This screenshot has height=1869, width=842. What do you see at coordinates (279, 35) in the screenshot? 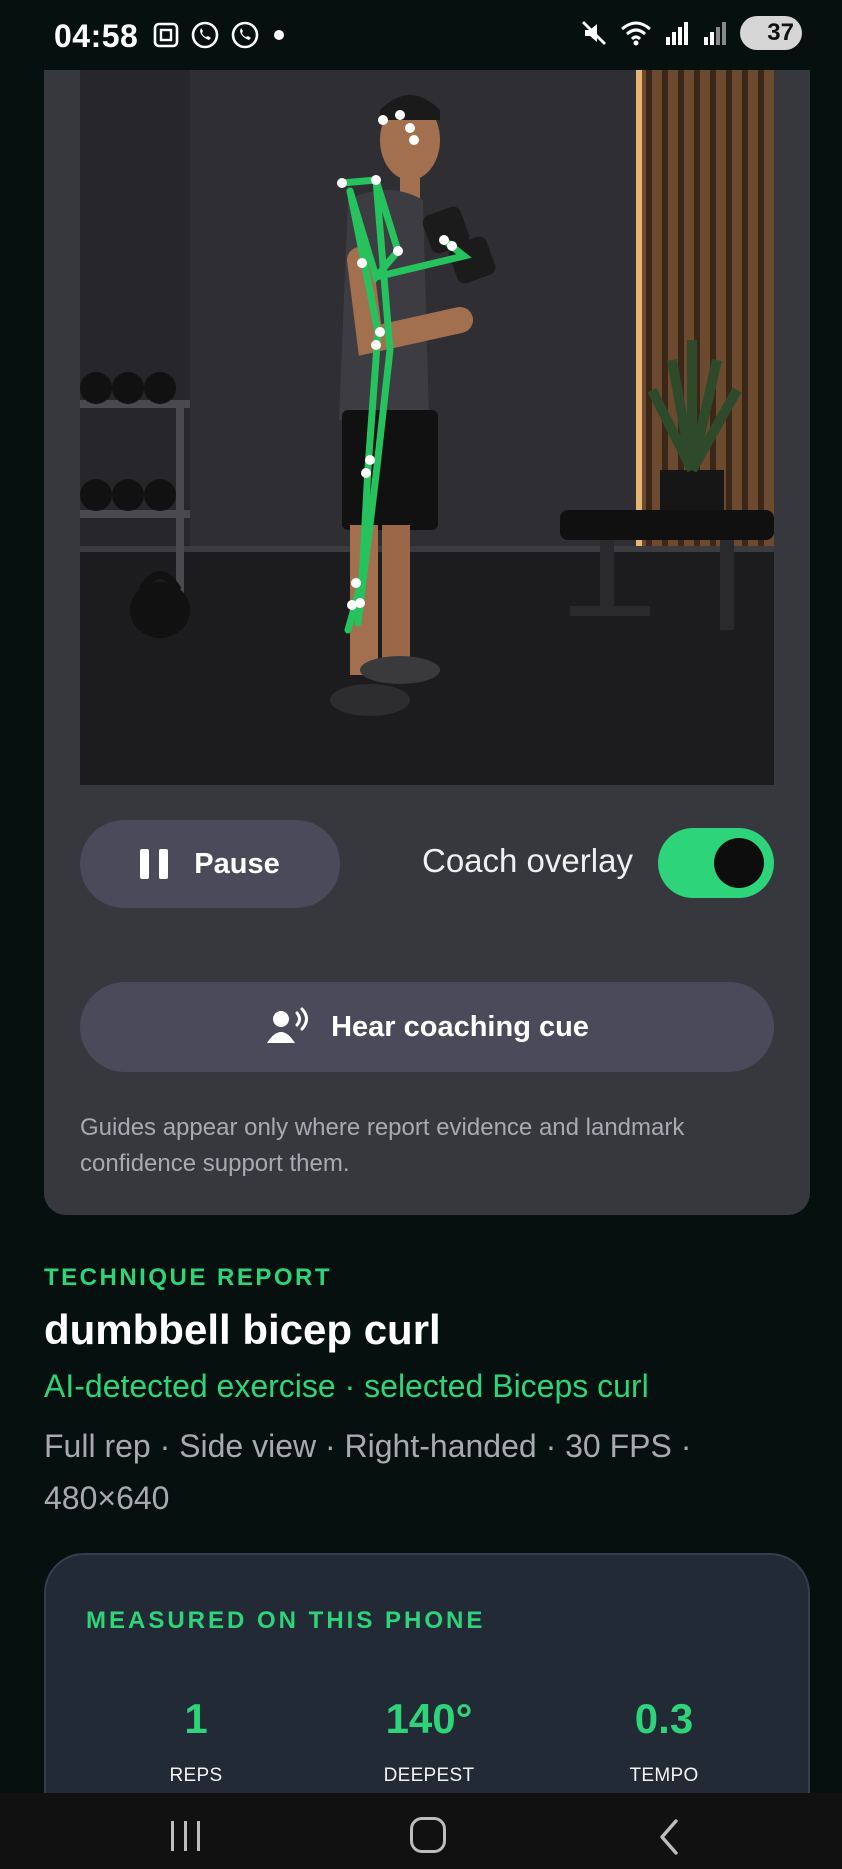
I see `dot-icon` at bounding box center [279, 35].